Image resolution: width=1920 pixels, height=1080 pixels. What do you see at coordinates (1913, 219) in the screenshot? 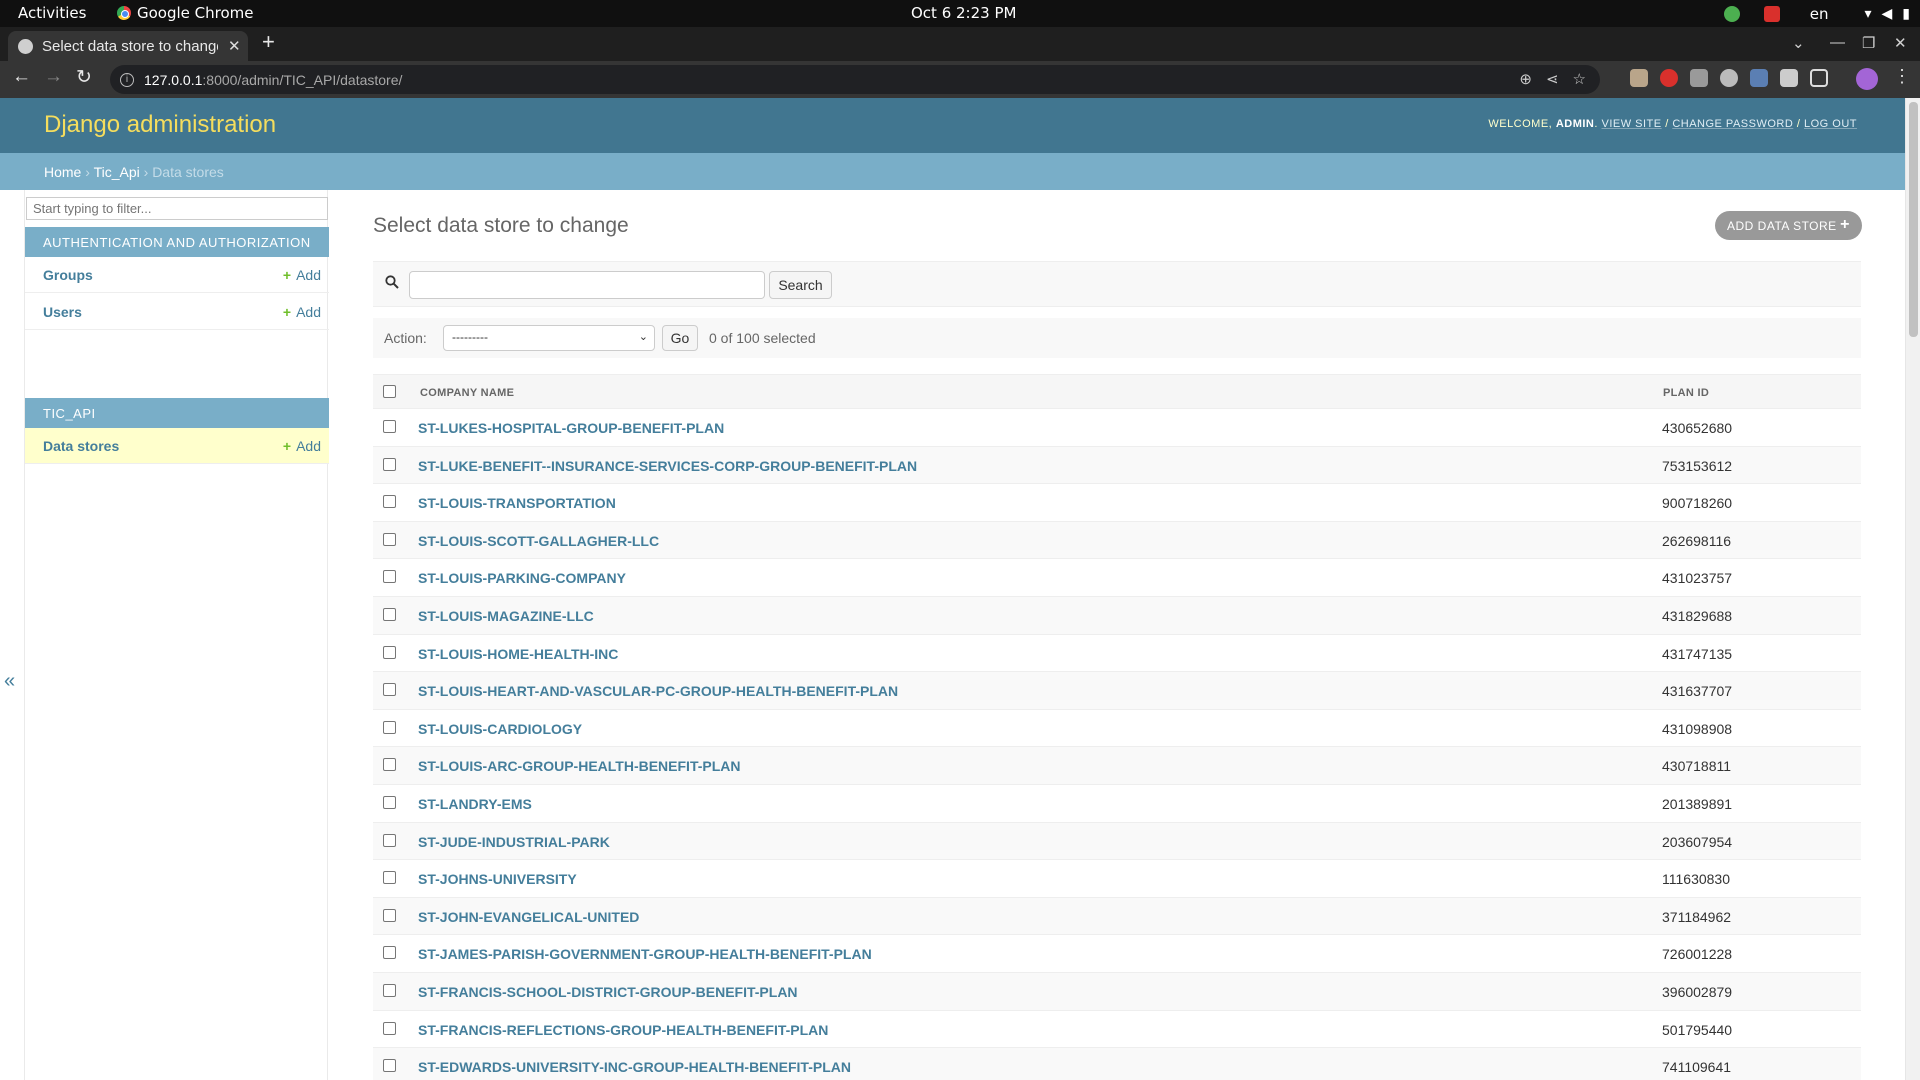
I see `scrollbar-thumb` at bounding box center [1913, 219].